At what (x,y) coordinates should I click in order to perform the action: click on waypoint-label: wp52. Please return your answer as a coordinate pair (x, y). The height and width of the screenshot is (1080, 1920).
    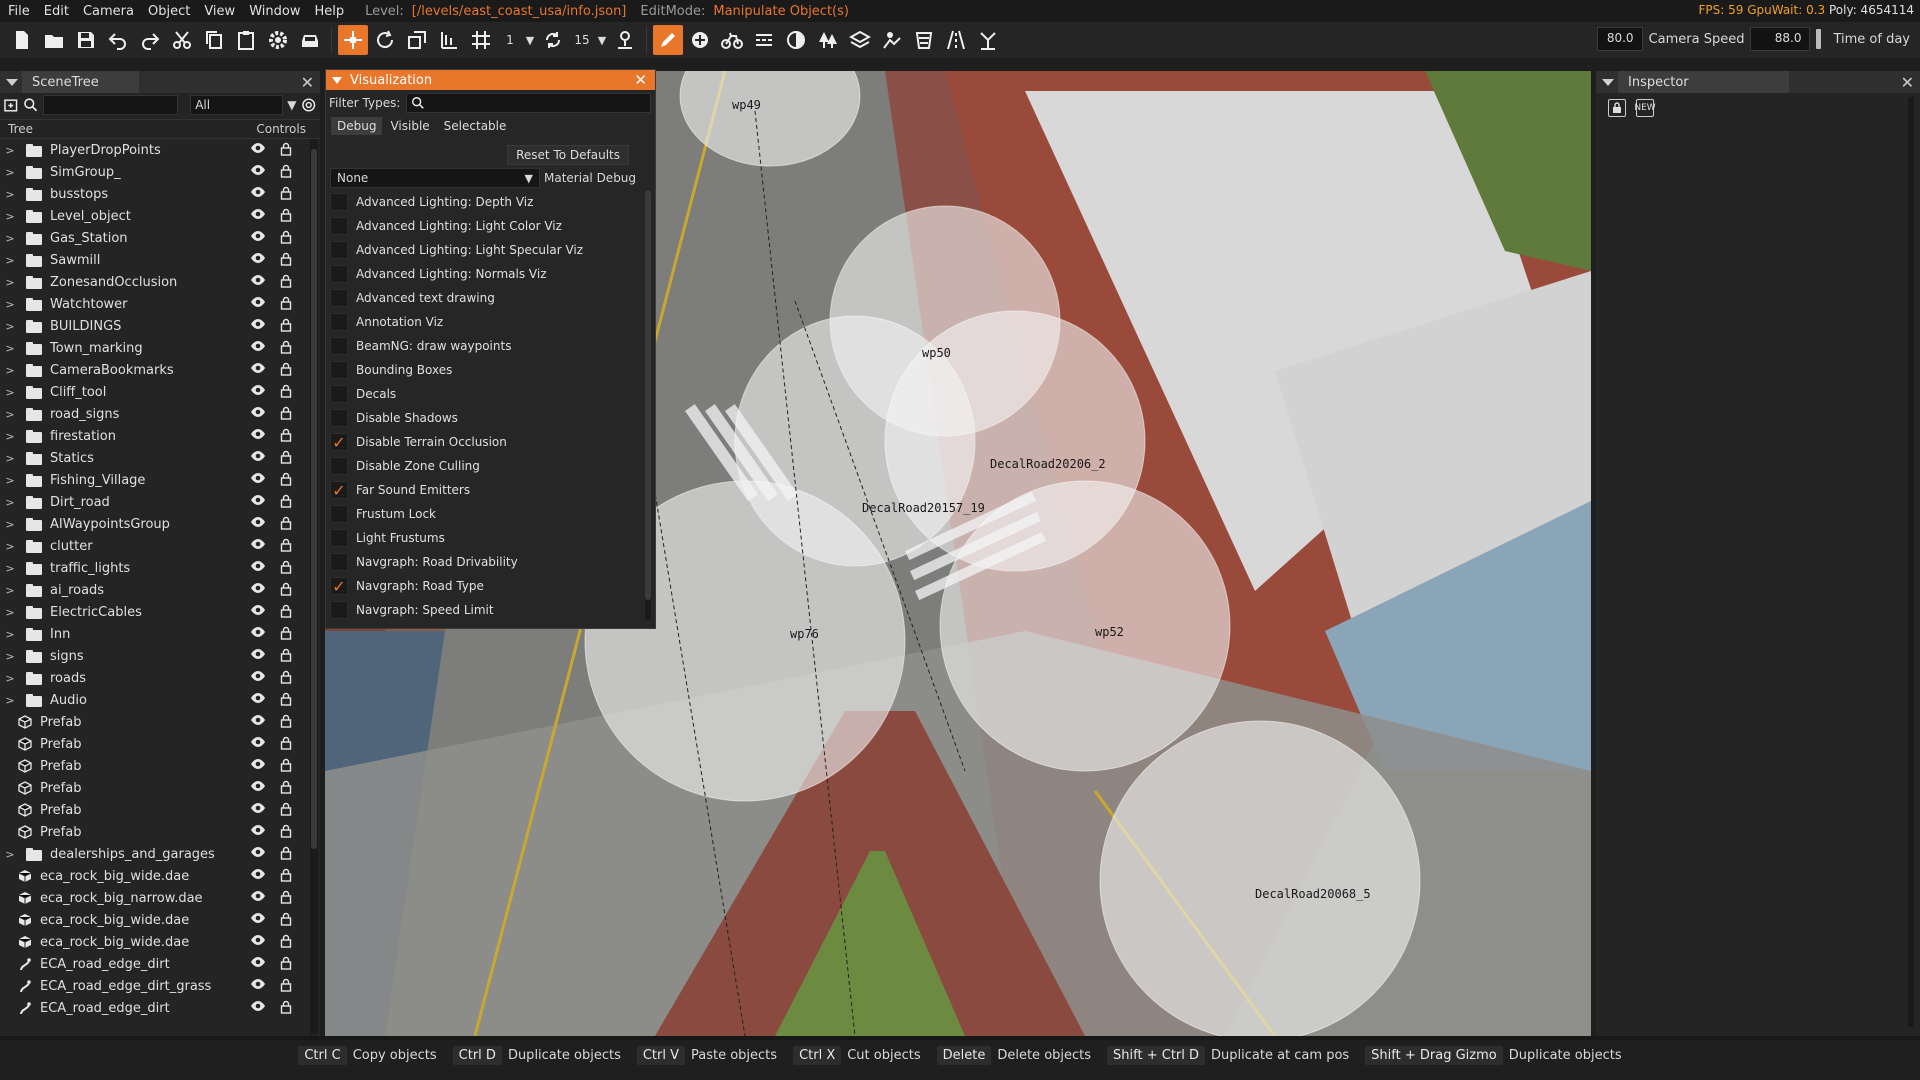
    Looking at the image, I should click on (1109, 632).